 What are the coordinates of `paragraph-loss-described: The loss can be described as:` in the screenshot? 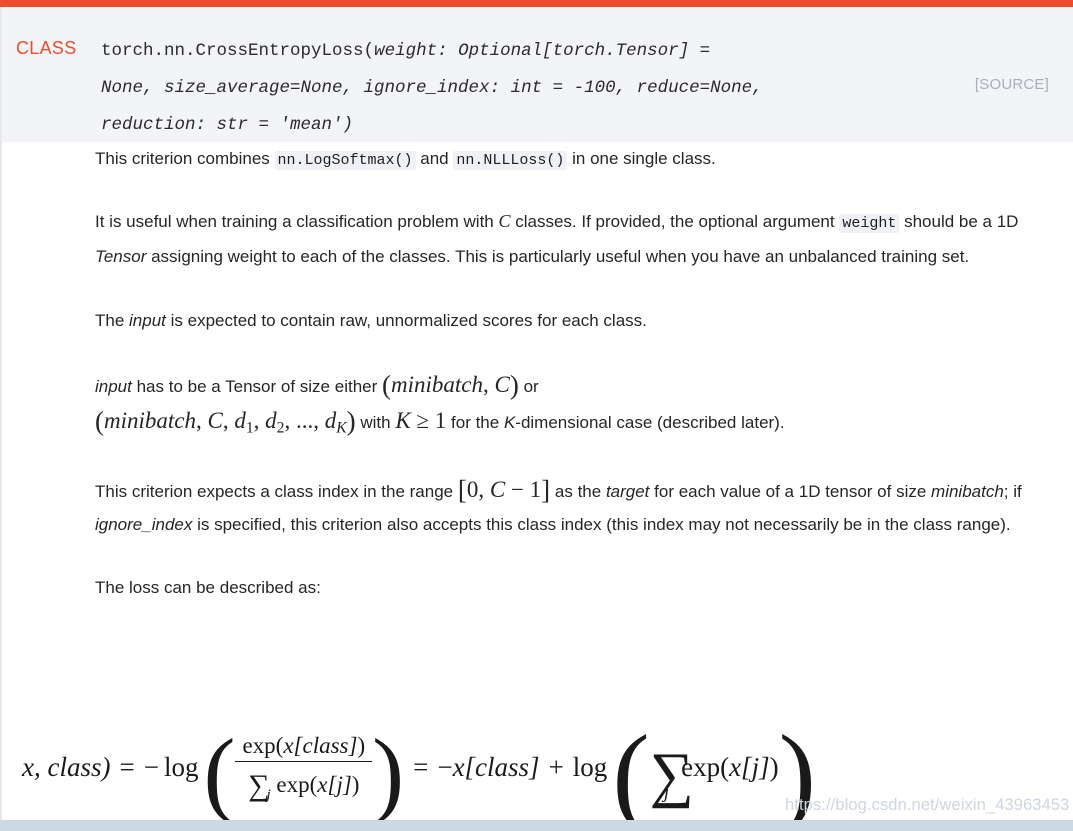 It's located at (208, 588).